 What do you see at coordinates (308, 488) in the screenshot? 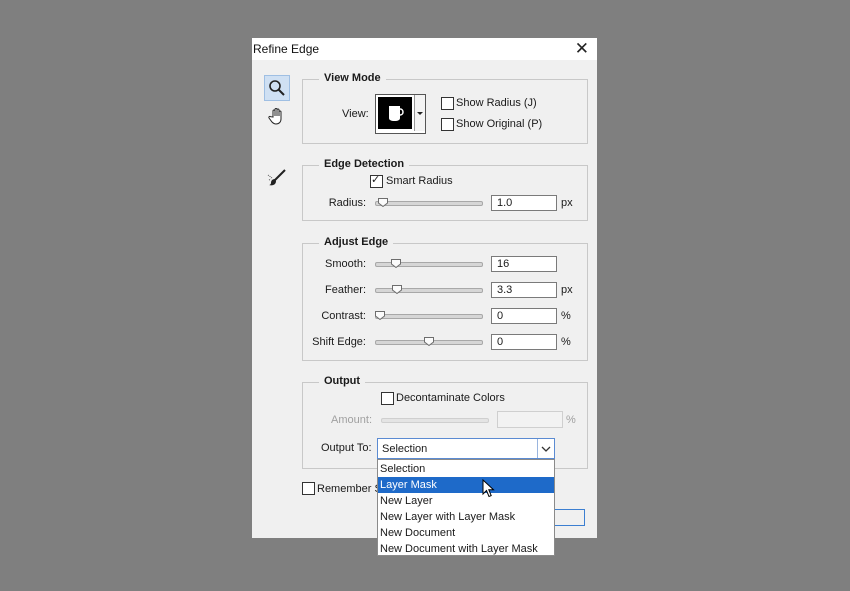
I see `remember-settings-checkbox` at bounding box center [308, 488].